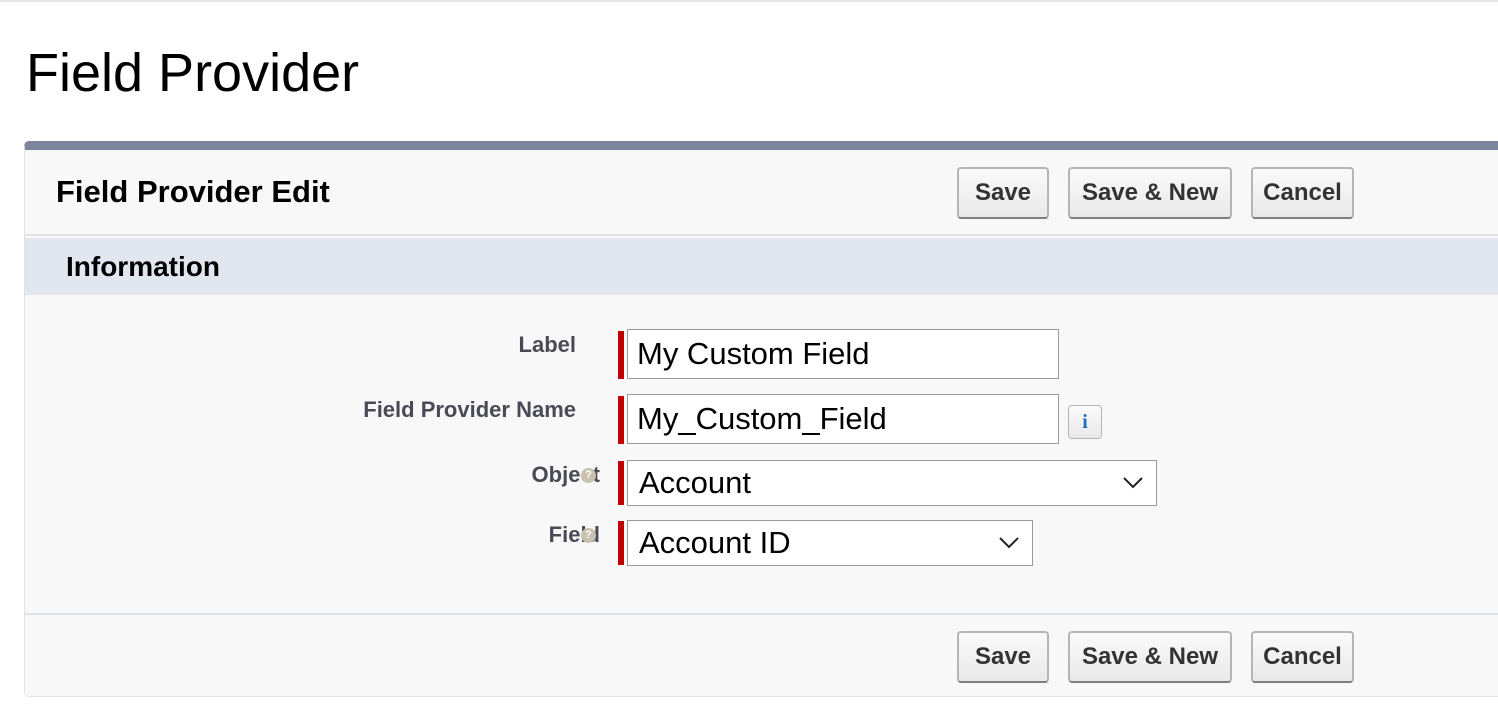  Describe the element at coordinates (695, 482) in the screenshot. I see `object-select-value: Account` at that location.